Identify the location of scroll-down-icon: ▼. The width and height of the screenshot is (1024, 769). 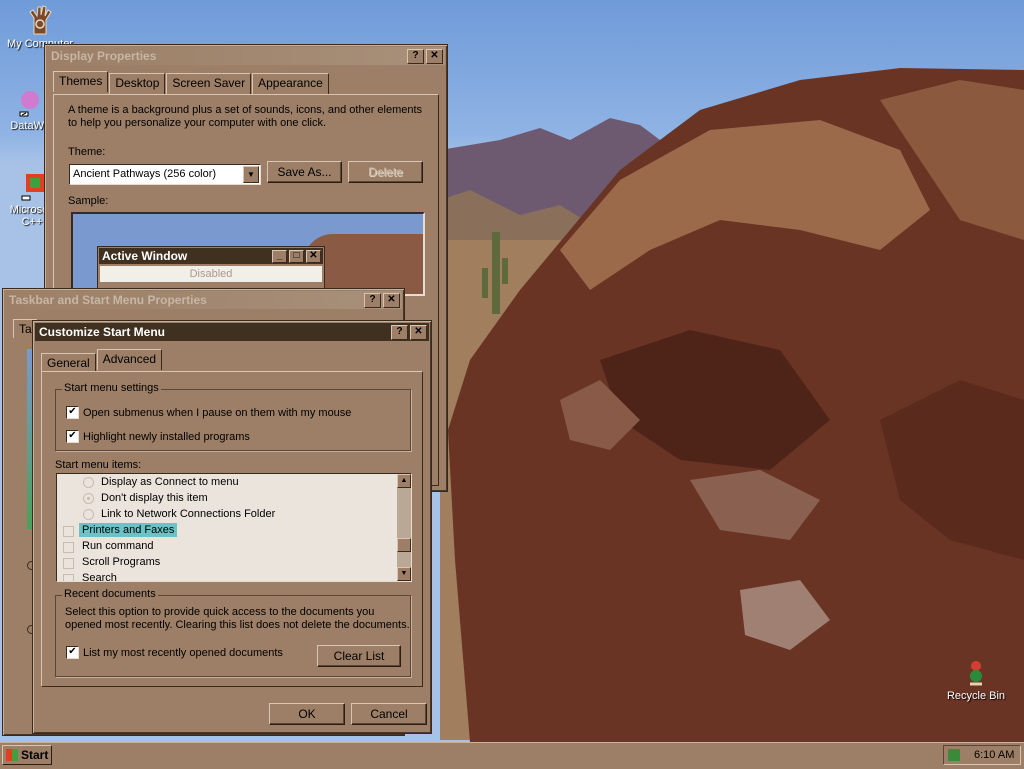
(404, 574).